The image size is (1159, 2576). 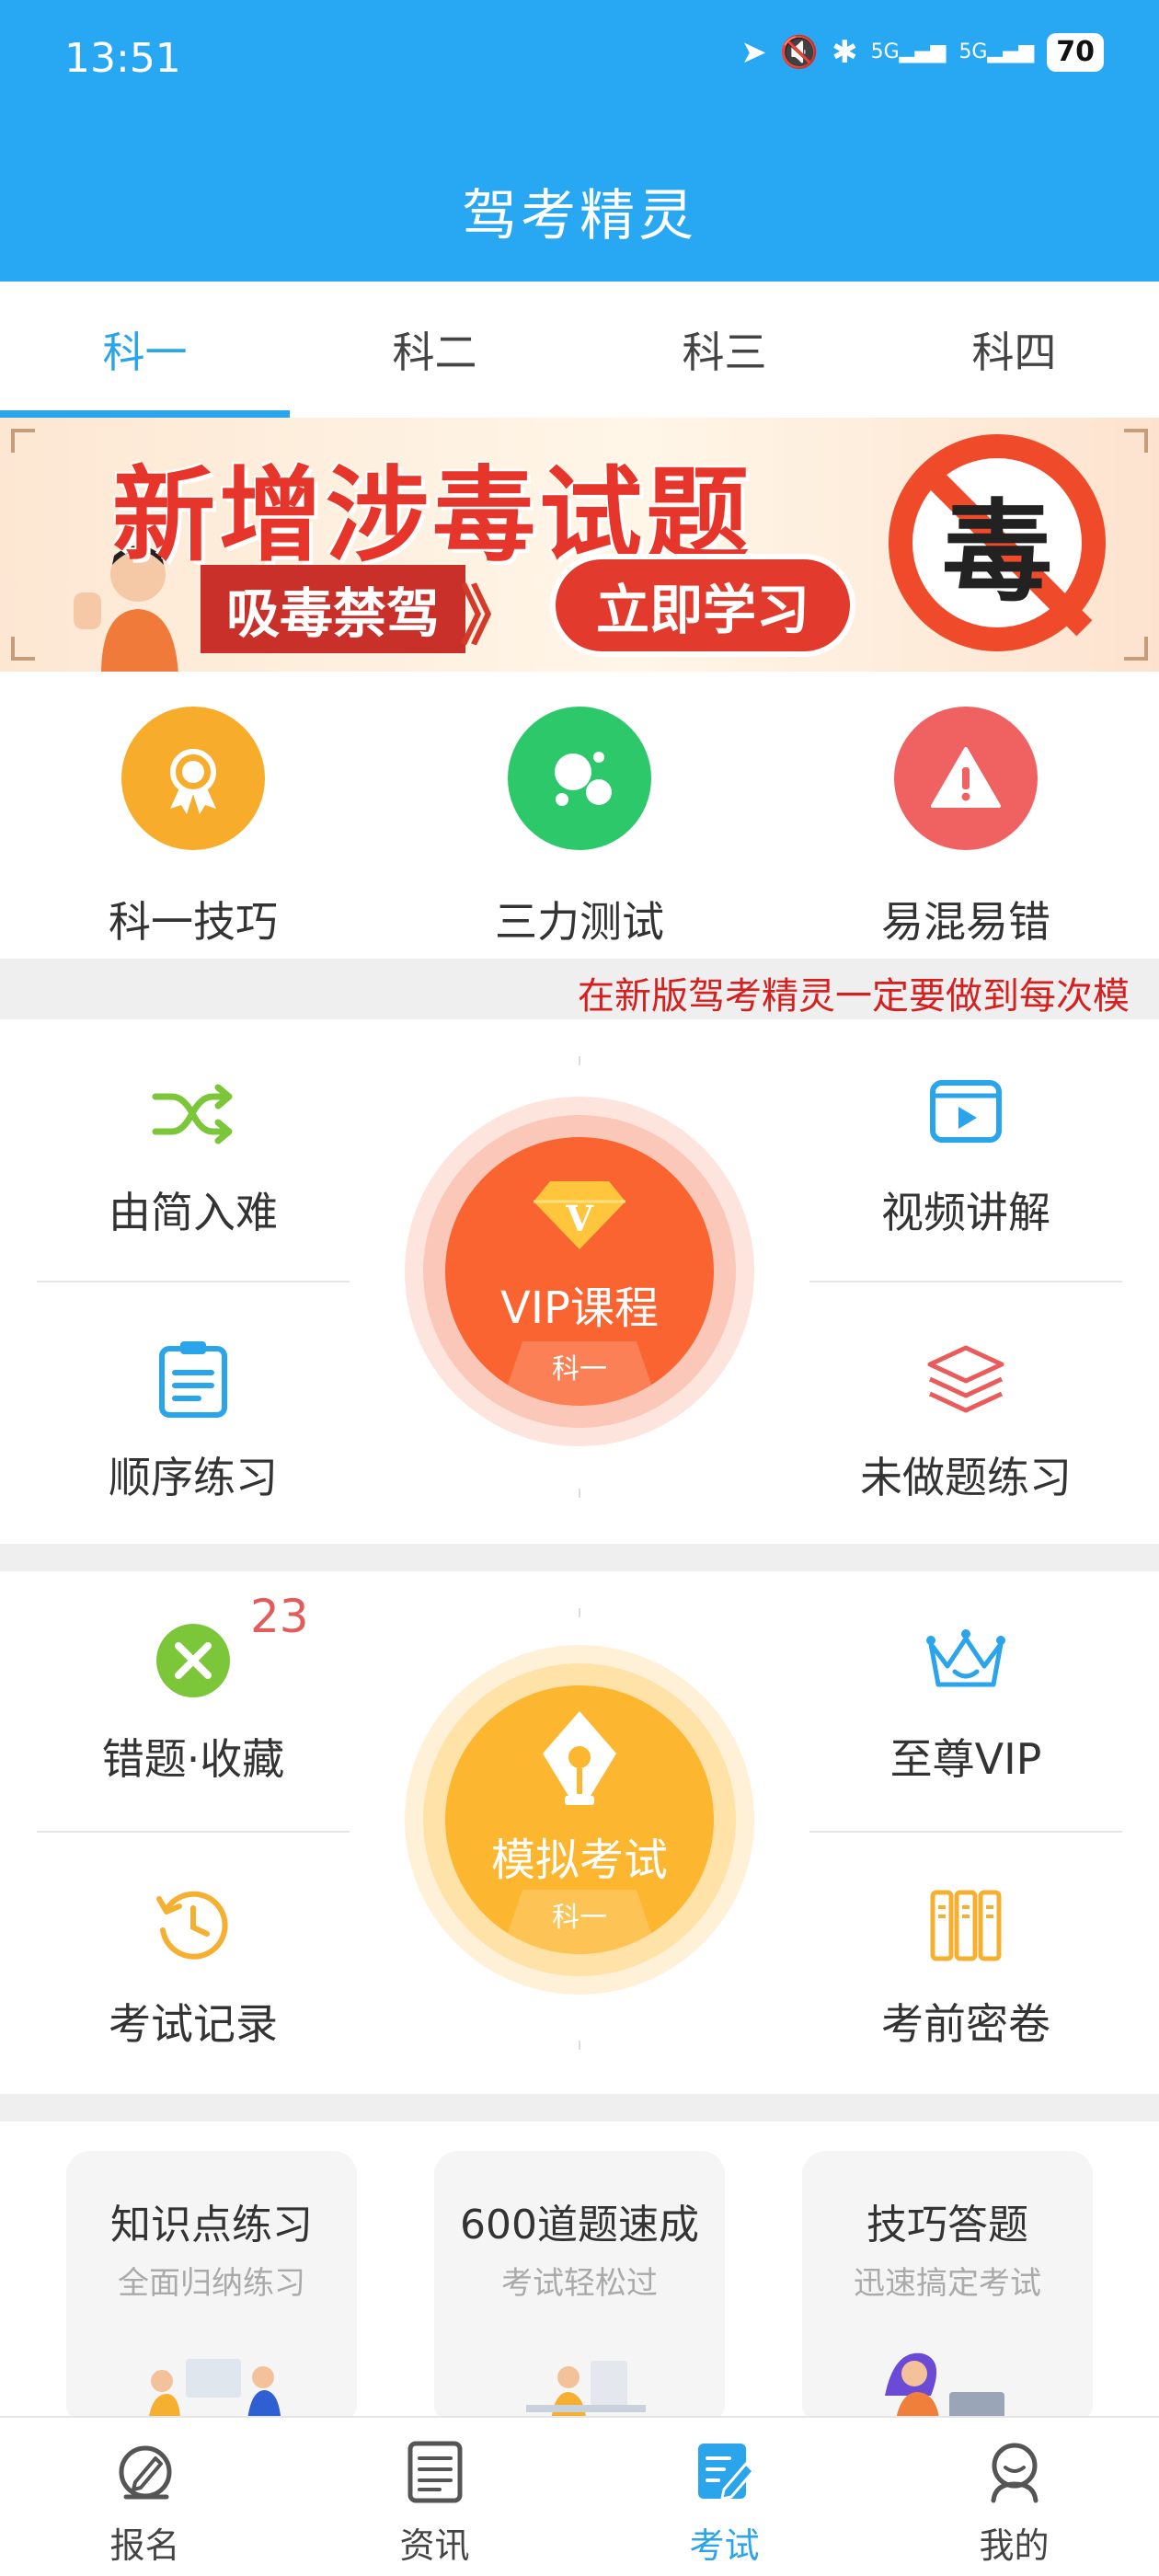 I want to click on promo-banner: 新增涉毒试题 吸毒禁驾 》 立即学习 毒, so click(x=579, y=545).